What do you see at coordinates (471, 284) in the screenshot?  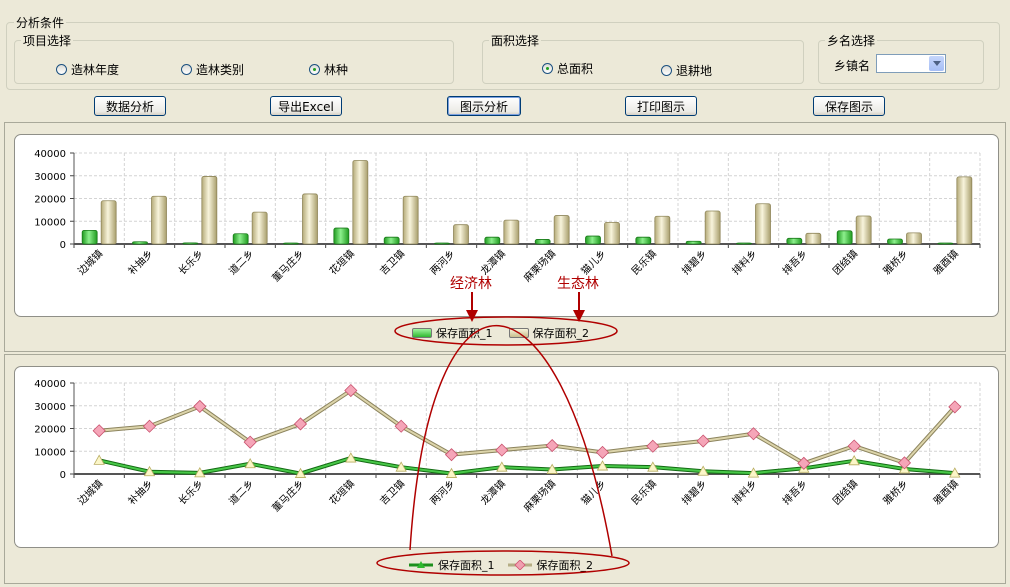 I see `annotation-economic-forest: 经济林` at bounding box center [471, 284].